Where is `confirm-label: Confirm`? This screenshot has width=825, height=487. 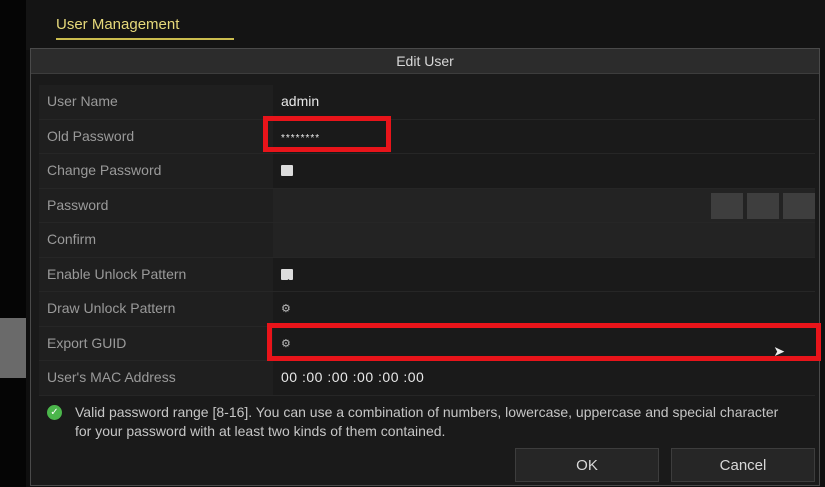 confirm-label: Confirm is located at coordinates (156, 240).